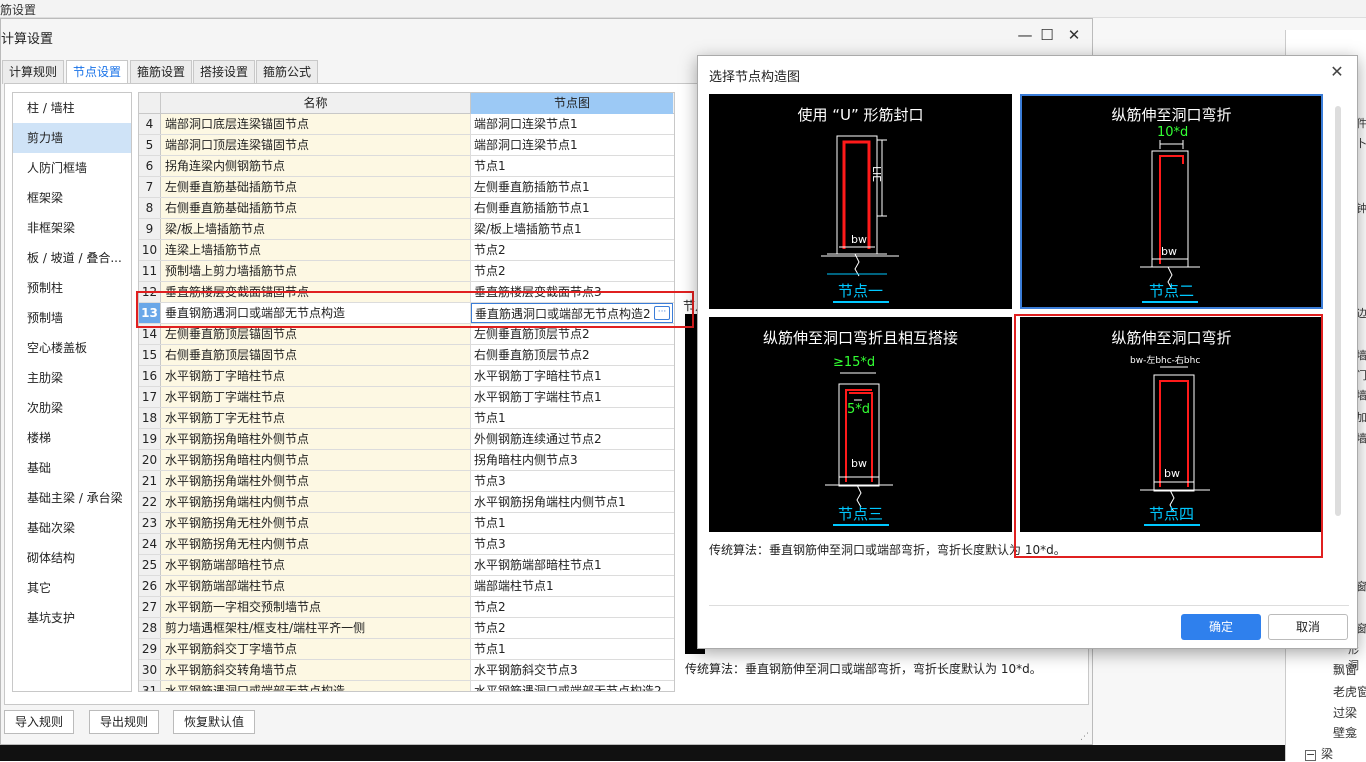 This screenshot has height=762, width=1366. Describe the element at coordinates (572, 670) in the screenshot. I see `row-node-cell: 水平钢筋斜交节点3` at that location.